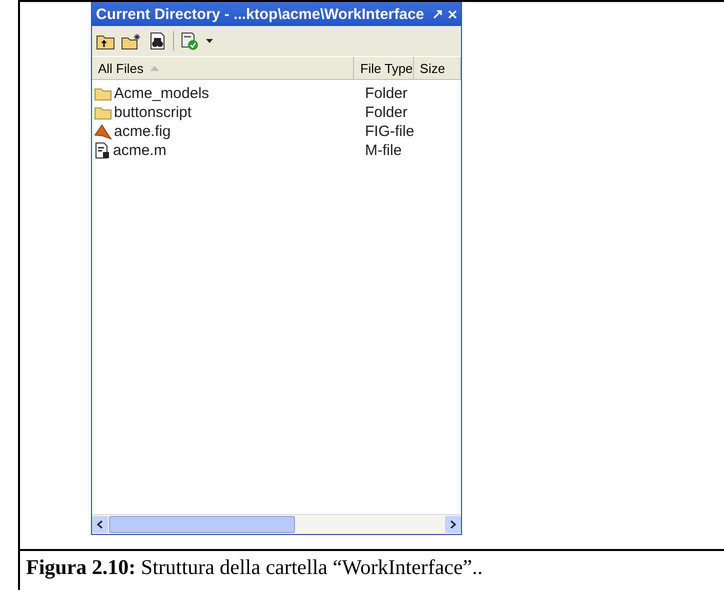 The image size is (724, 592). Describe the element at coordinates (384, 150) in the screenshot. I see `file-type: M-file` at that location.